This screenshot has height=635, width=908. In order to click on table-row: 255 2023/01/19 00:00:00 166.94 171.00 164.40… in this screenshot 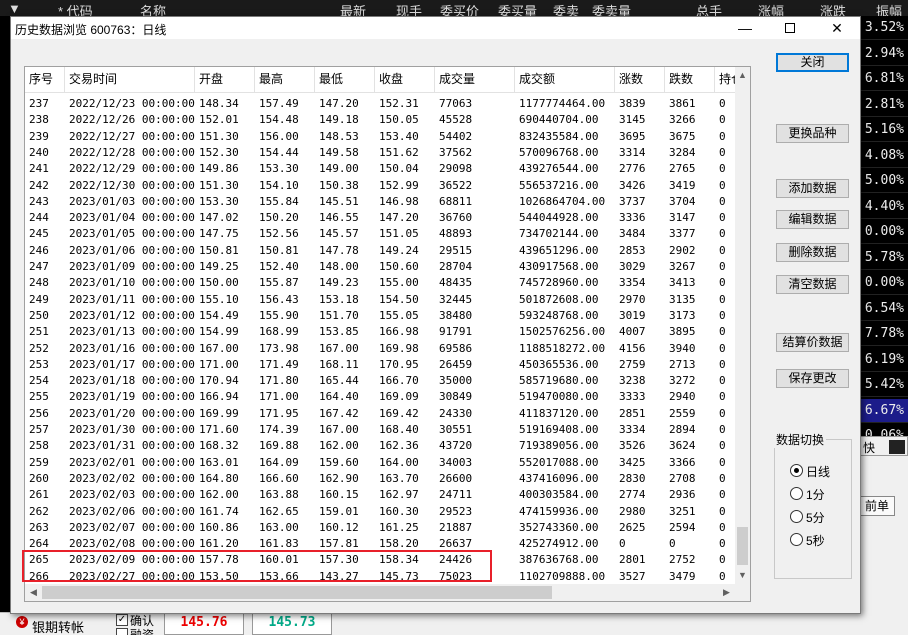, I will do `click(380, 396)`.